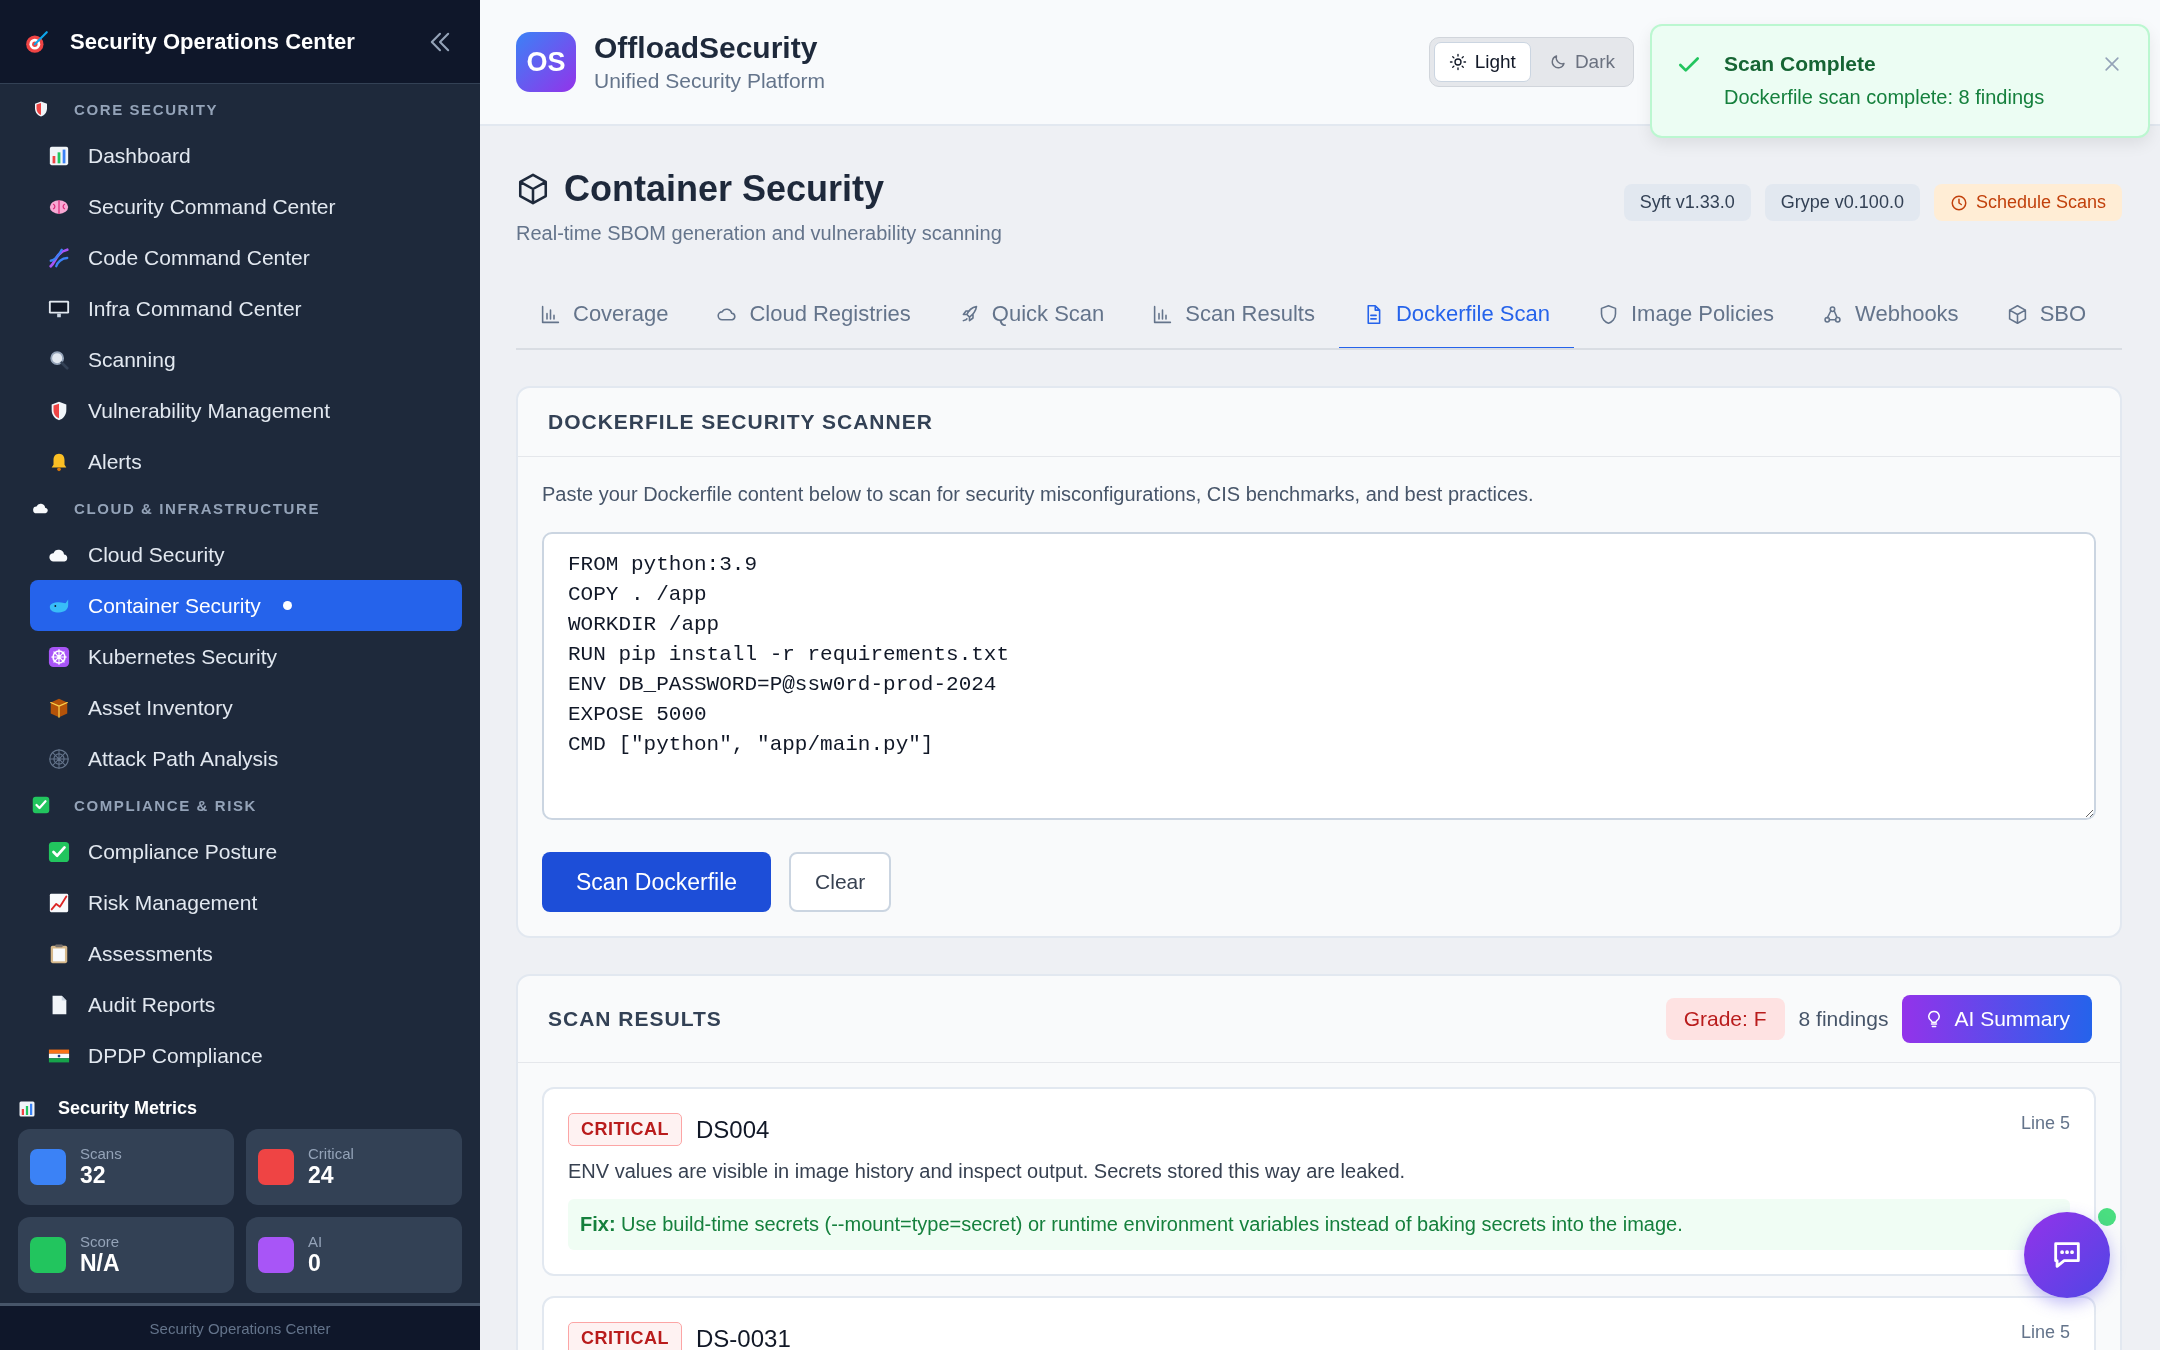 The image size is (2160, 1350). I want to click on nav-item: Alerts, so click(246, 461).